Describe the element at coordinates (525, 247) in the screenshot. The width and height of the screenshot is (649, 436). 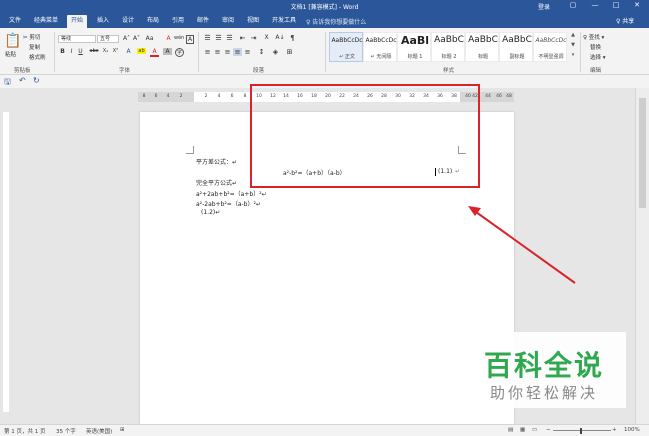
I see `annotation-arrow-line` at that location.